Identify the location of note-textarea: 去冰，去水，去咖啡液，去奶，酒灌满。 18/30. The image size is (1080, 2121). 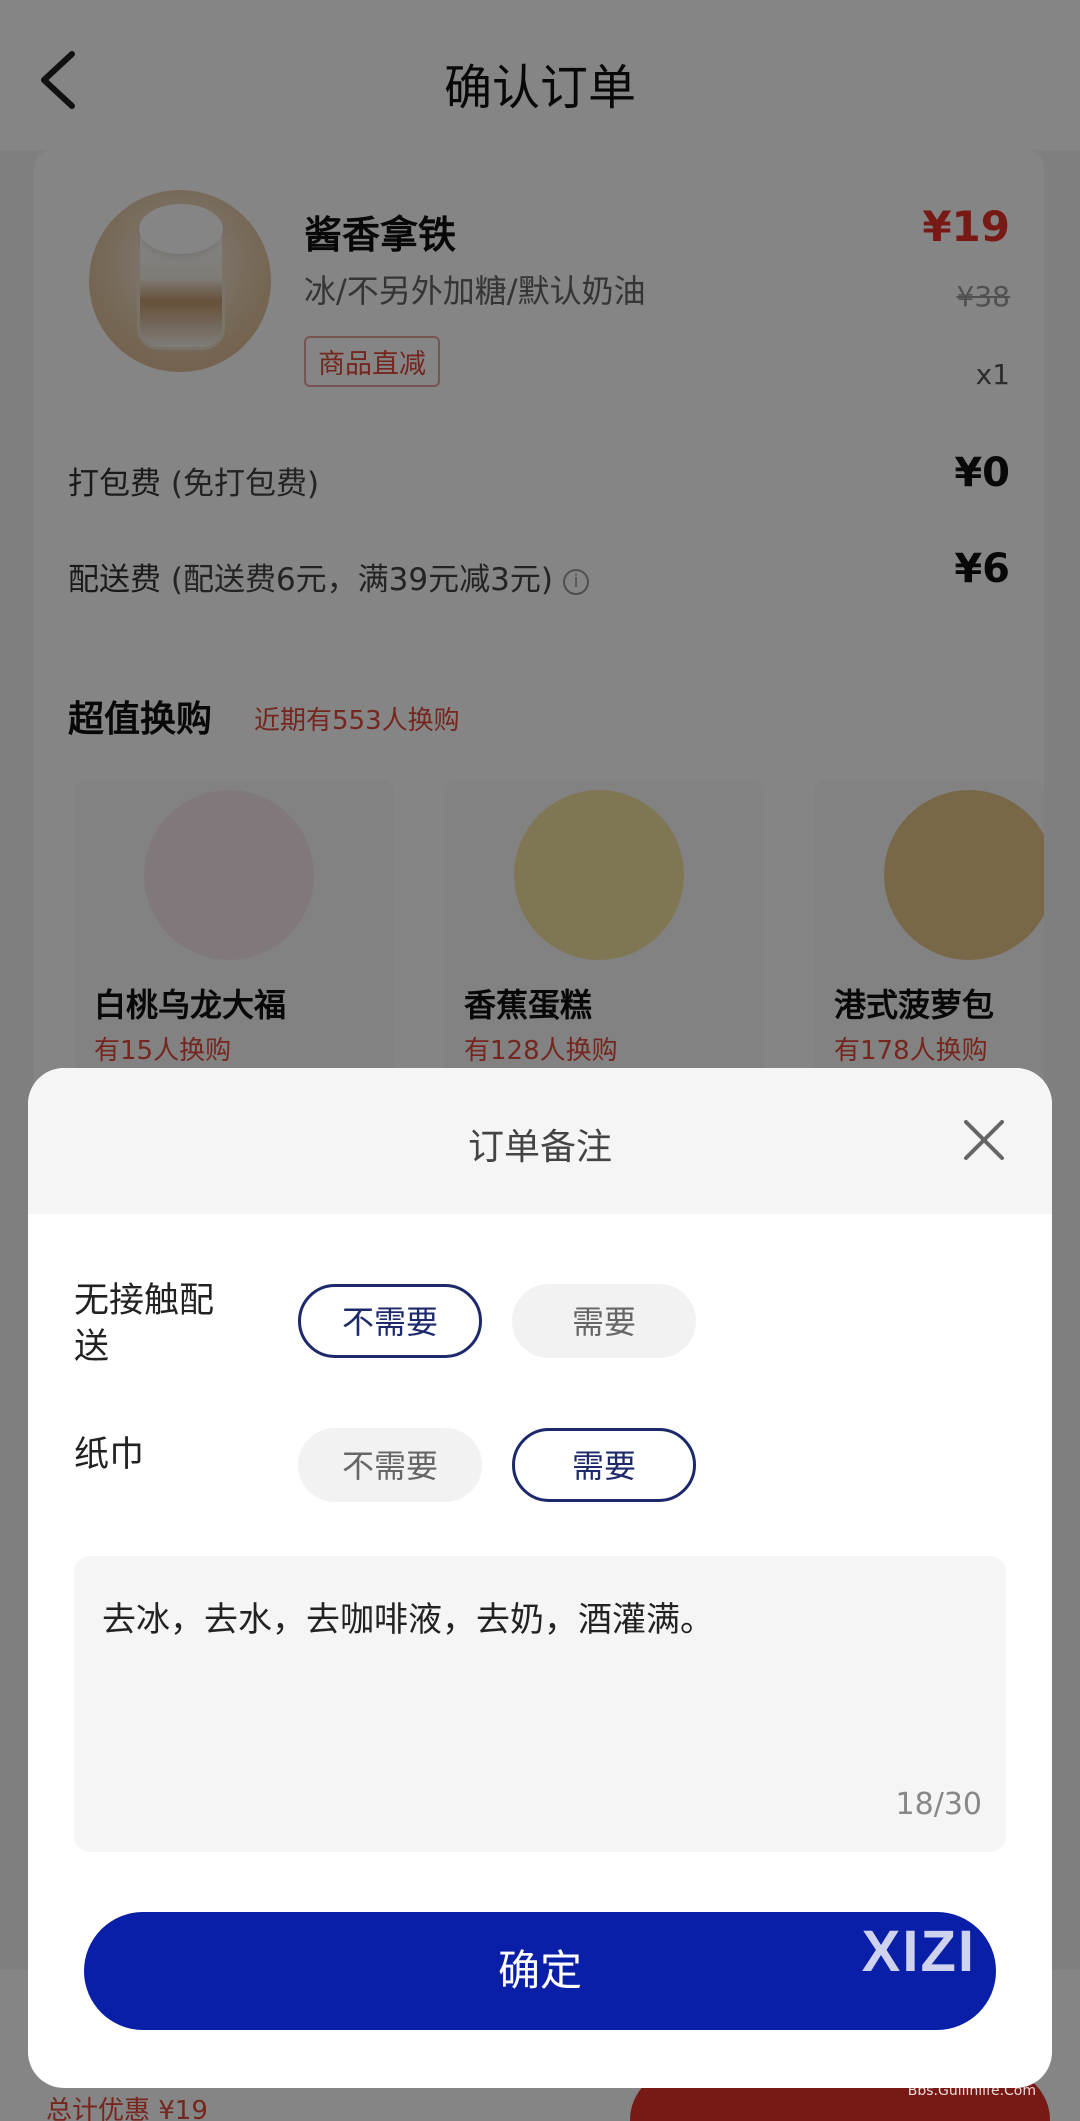
(540, 1704).